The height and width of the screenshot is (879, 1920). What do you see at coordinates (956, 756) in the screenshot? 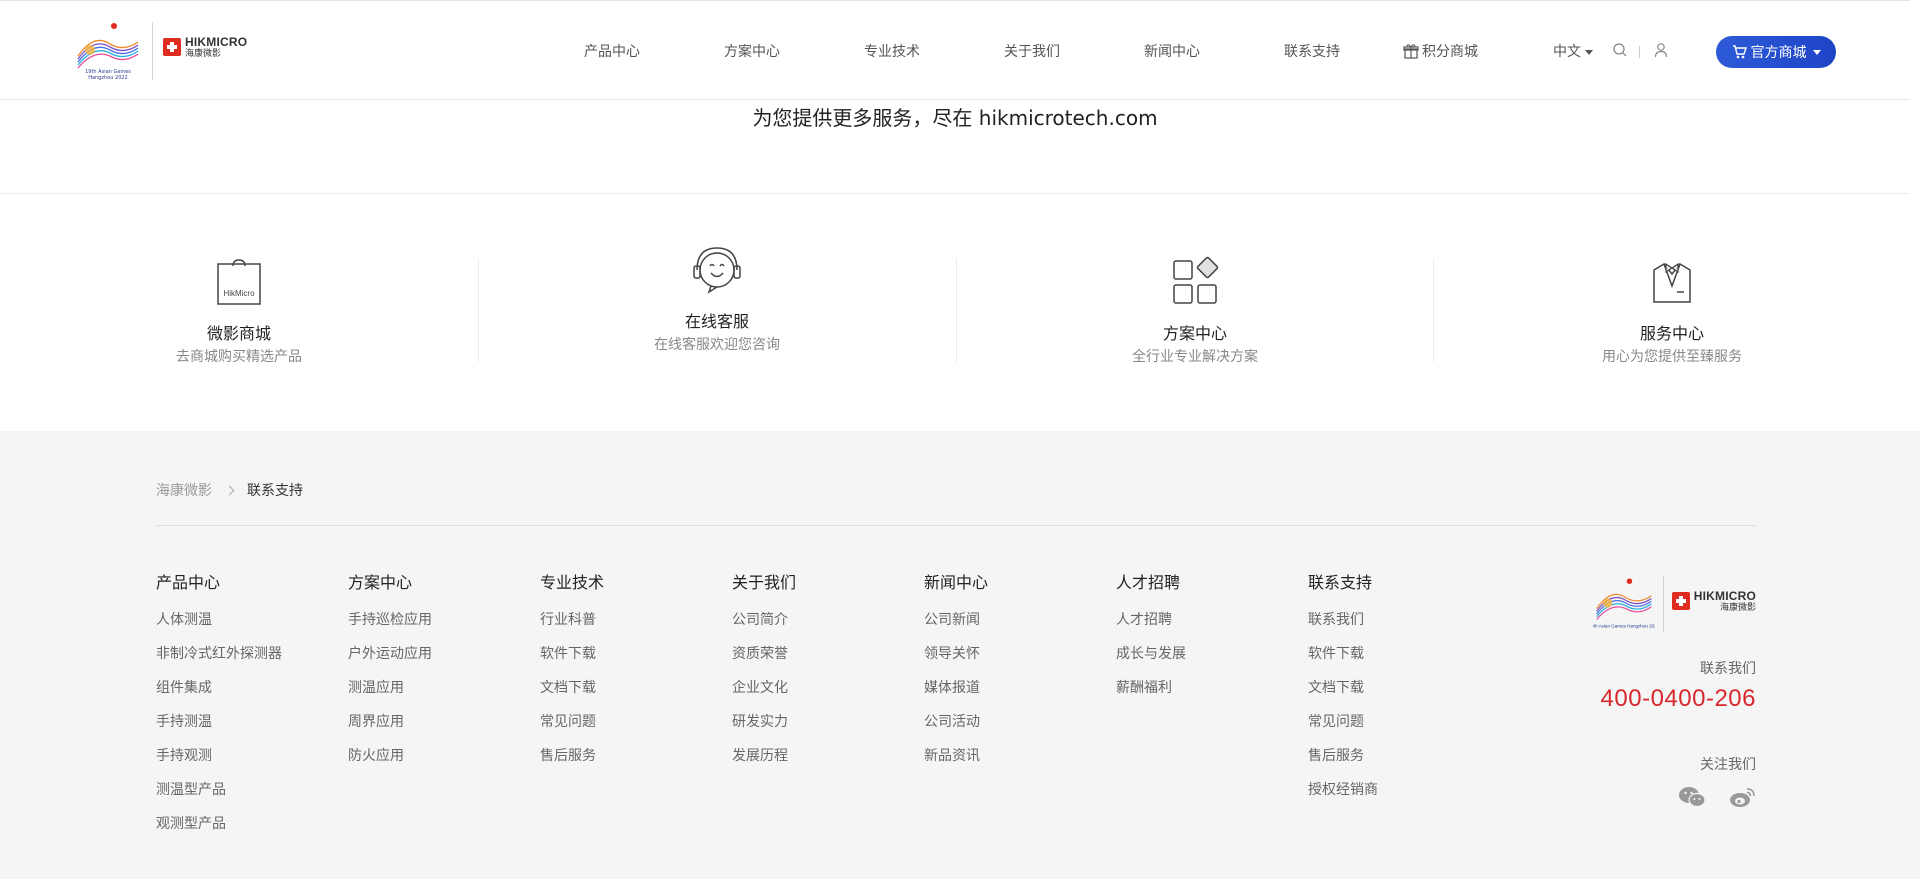
I see `footer-link: 新品资讯` at bounding box center [956, 756].